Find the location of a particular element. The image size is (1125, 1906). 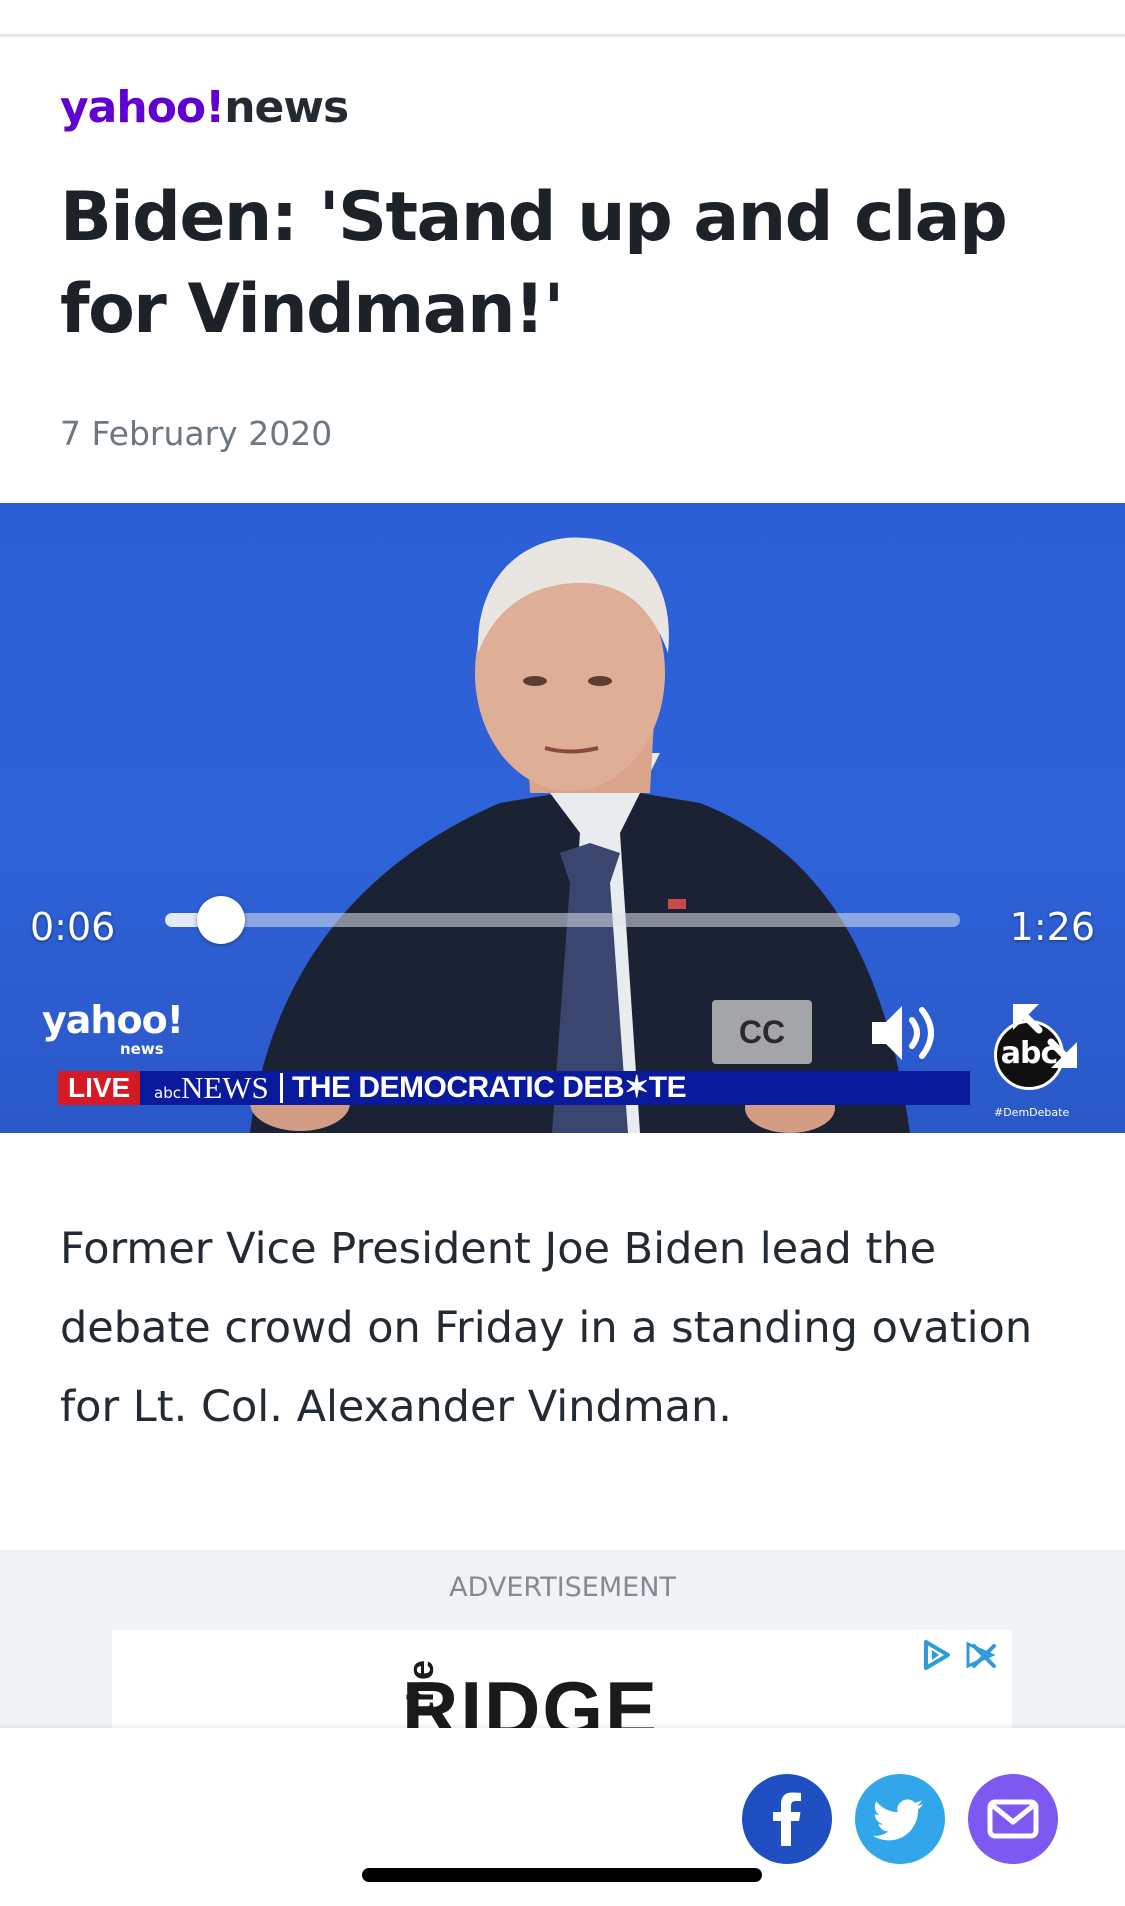

current-time: 0:06 is located at coordinates (73, 927).